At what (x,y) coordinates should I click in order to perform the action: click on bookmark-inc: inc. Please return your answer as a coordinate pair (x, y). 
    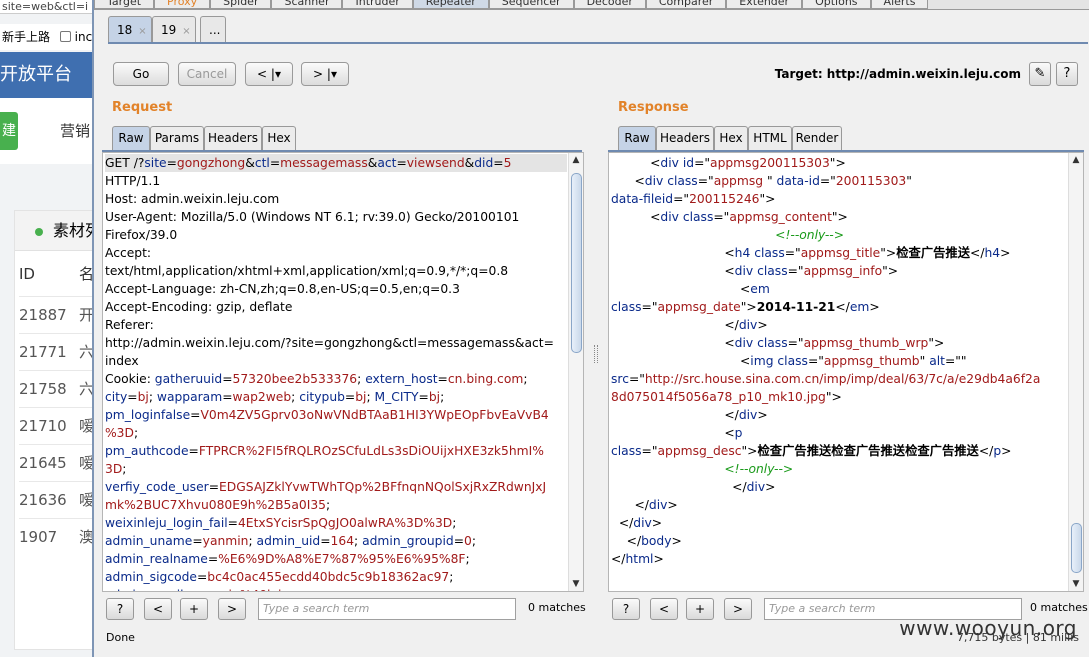
    Looking at the image, I should click on (84, 37).